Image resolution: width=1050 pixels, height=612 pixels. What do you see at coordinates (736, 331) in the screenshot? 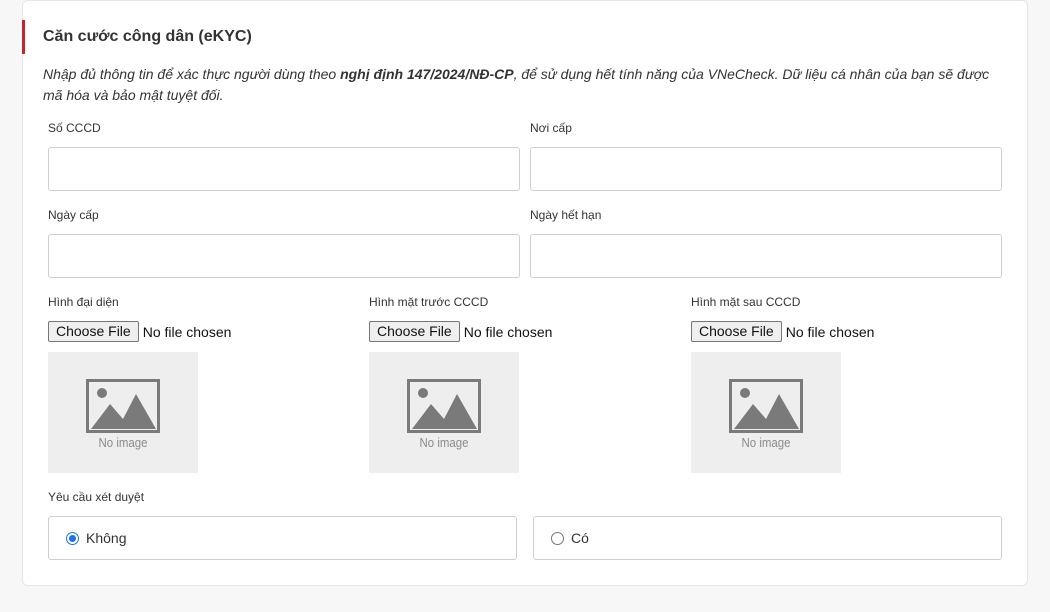
I see `cccd-back-choose-file-button: Choose File` at bounding box center [736, 331].